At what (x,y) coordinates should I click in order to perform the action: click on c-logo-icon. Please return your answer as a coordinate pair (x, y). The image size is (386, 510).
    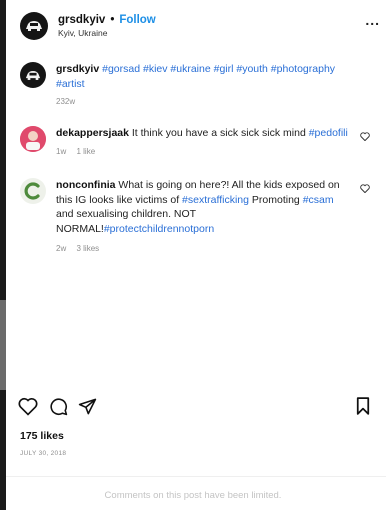
    Looking at the image, I should click on (32, 191).